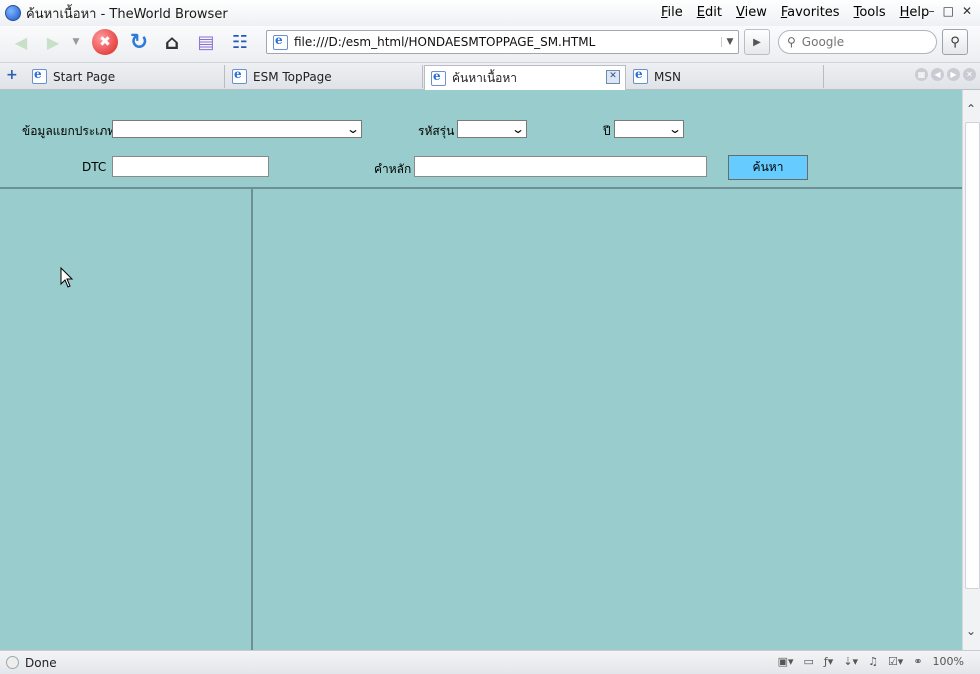 Image resolution: width=980 pixels, height=674 pixels. Describe the element at coordinates (729, 42) in the screenshot. I see `address-dropdown-icon: ▼` at that location.